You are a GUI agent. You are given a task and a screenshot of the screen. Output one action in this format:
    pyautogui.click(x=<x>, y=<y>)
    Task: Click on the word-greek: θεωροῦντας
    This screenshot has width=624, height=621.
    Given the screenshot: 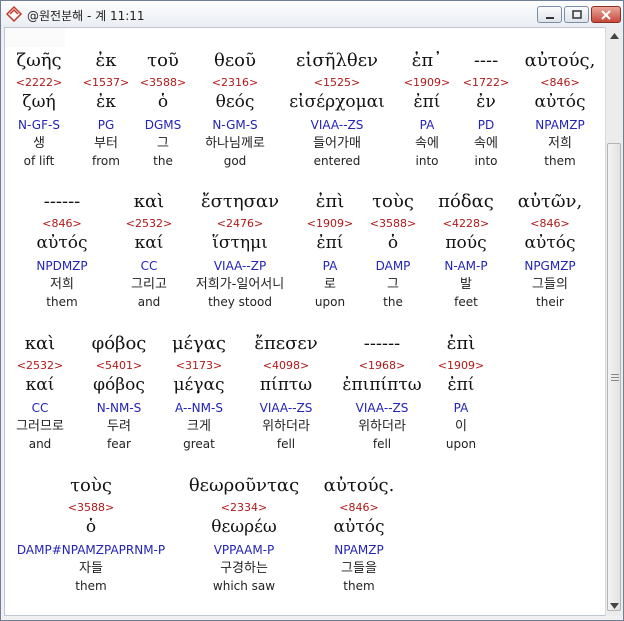 What is the action you would take?
    pyautogui.click(x=244, y=486)
    